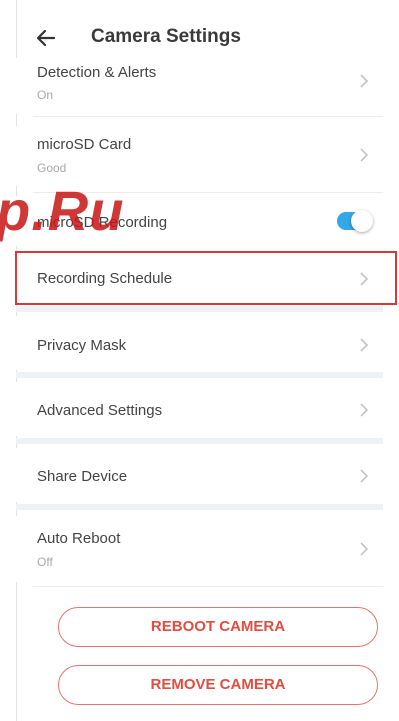 The width and height of the screenshot is (399, 721). What do you see at coordinates (79, 538) in the screenshot?
I see `setting-label: Auto Reboot` at bounding box center [79, 538].